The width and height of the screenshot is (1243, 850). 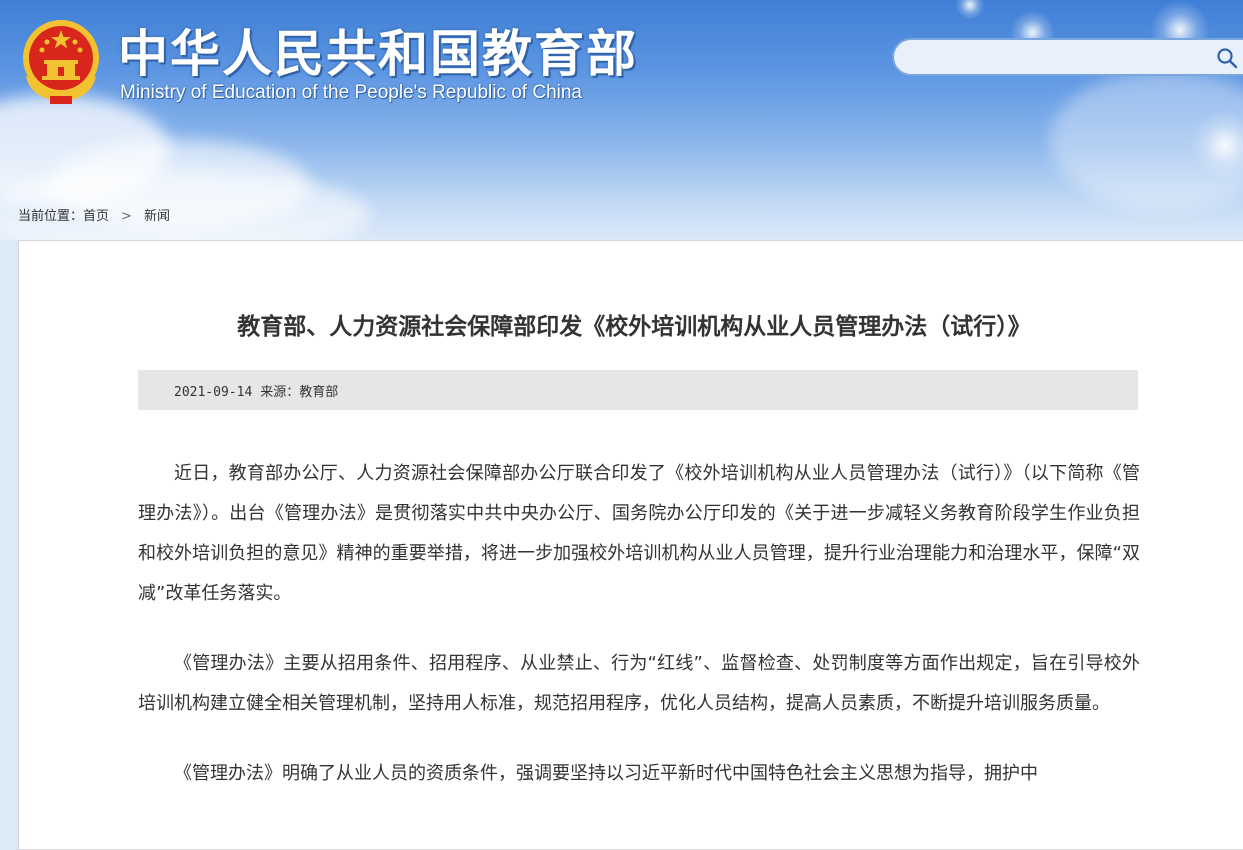 What do you see at coordinates (213, 392) in the screenshot?
I see `article-date: 2021-09-14` at bounding box center [213, 392].